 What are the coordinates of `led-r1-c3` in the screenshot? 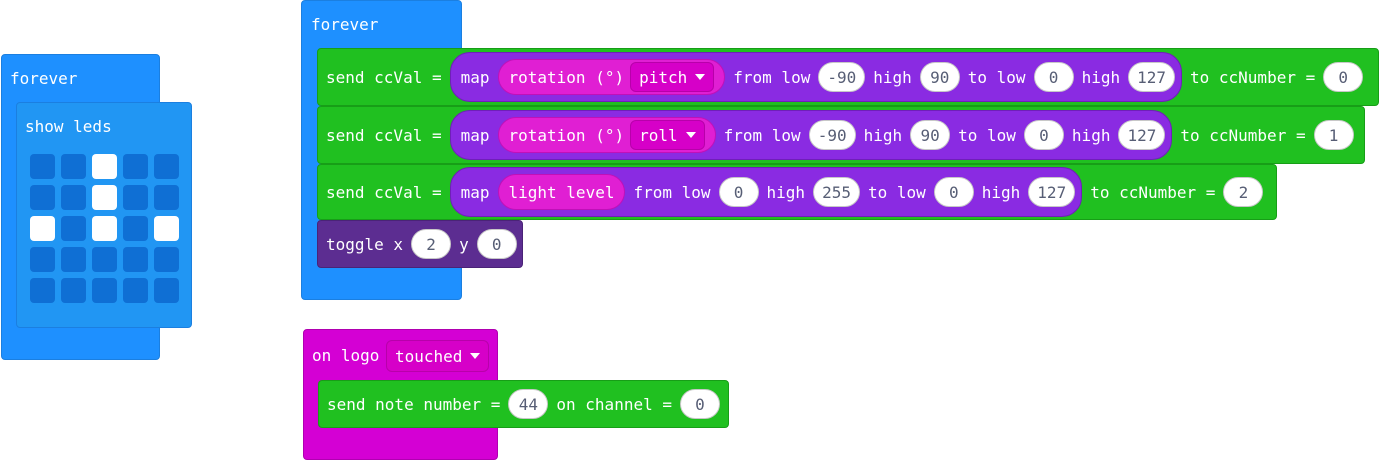 It's located at (135, 197).